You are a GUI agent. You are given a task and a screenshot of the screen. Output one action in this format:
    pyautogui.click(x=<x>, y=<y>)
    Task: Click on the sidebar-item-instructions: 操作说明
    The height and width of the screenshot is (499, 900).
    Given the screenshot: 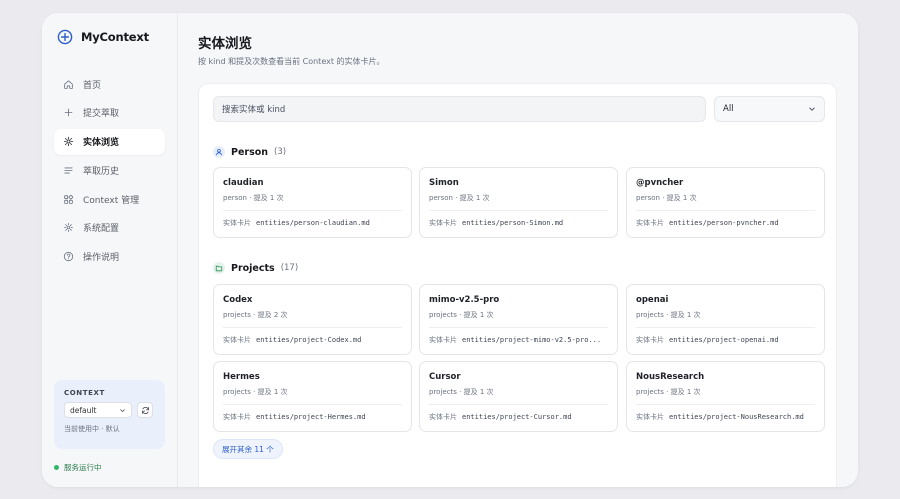 What is the action you would take?
    pyautogui.click(x=109, y=257)
    